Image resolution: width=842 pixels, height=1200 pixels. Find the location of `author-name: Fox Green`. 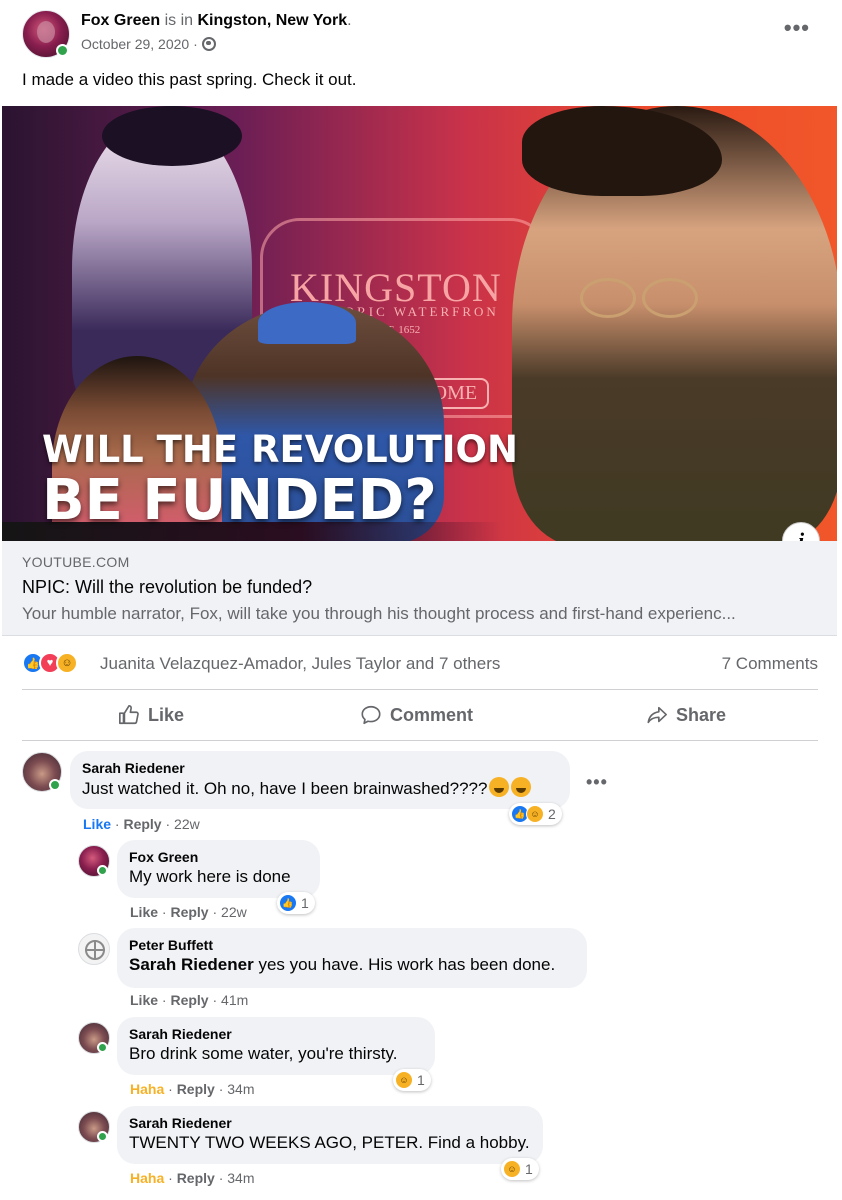

author-name: Fox Green is located at coordinates (120, 20).